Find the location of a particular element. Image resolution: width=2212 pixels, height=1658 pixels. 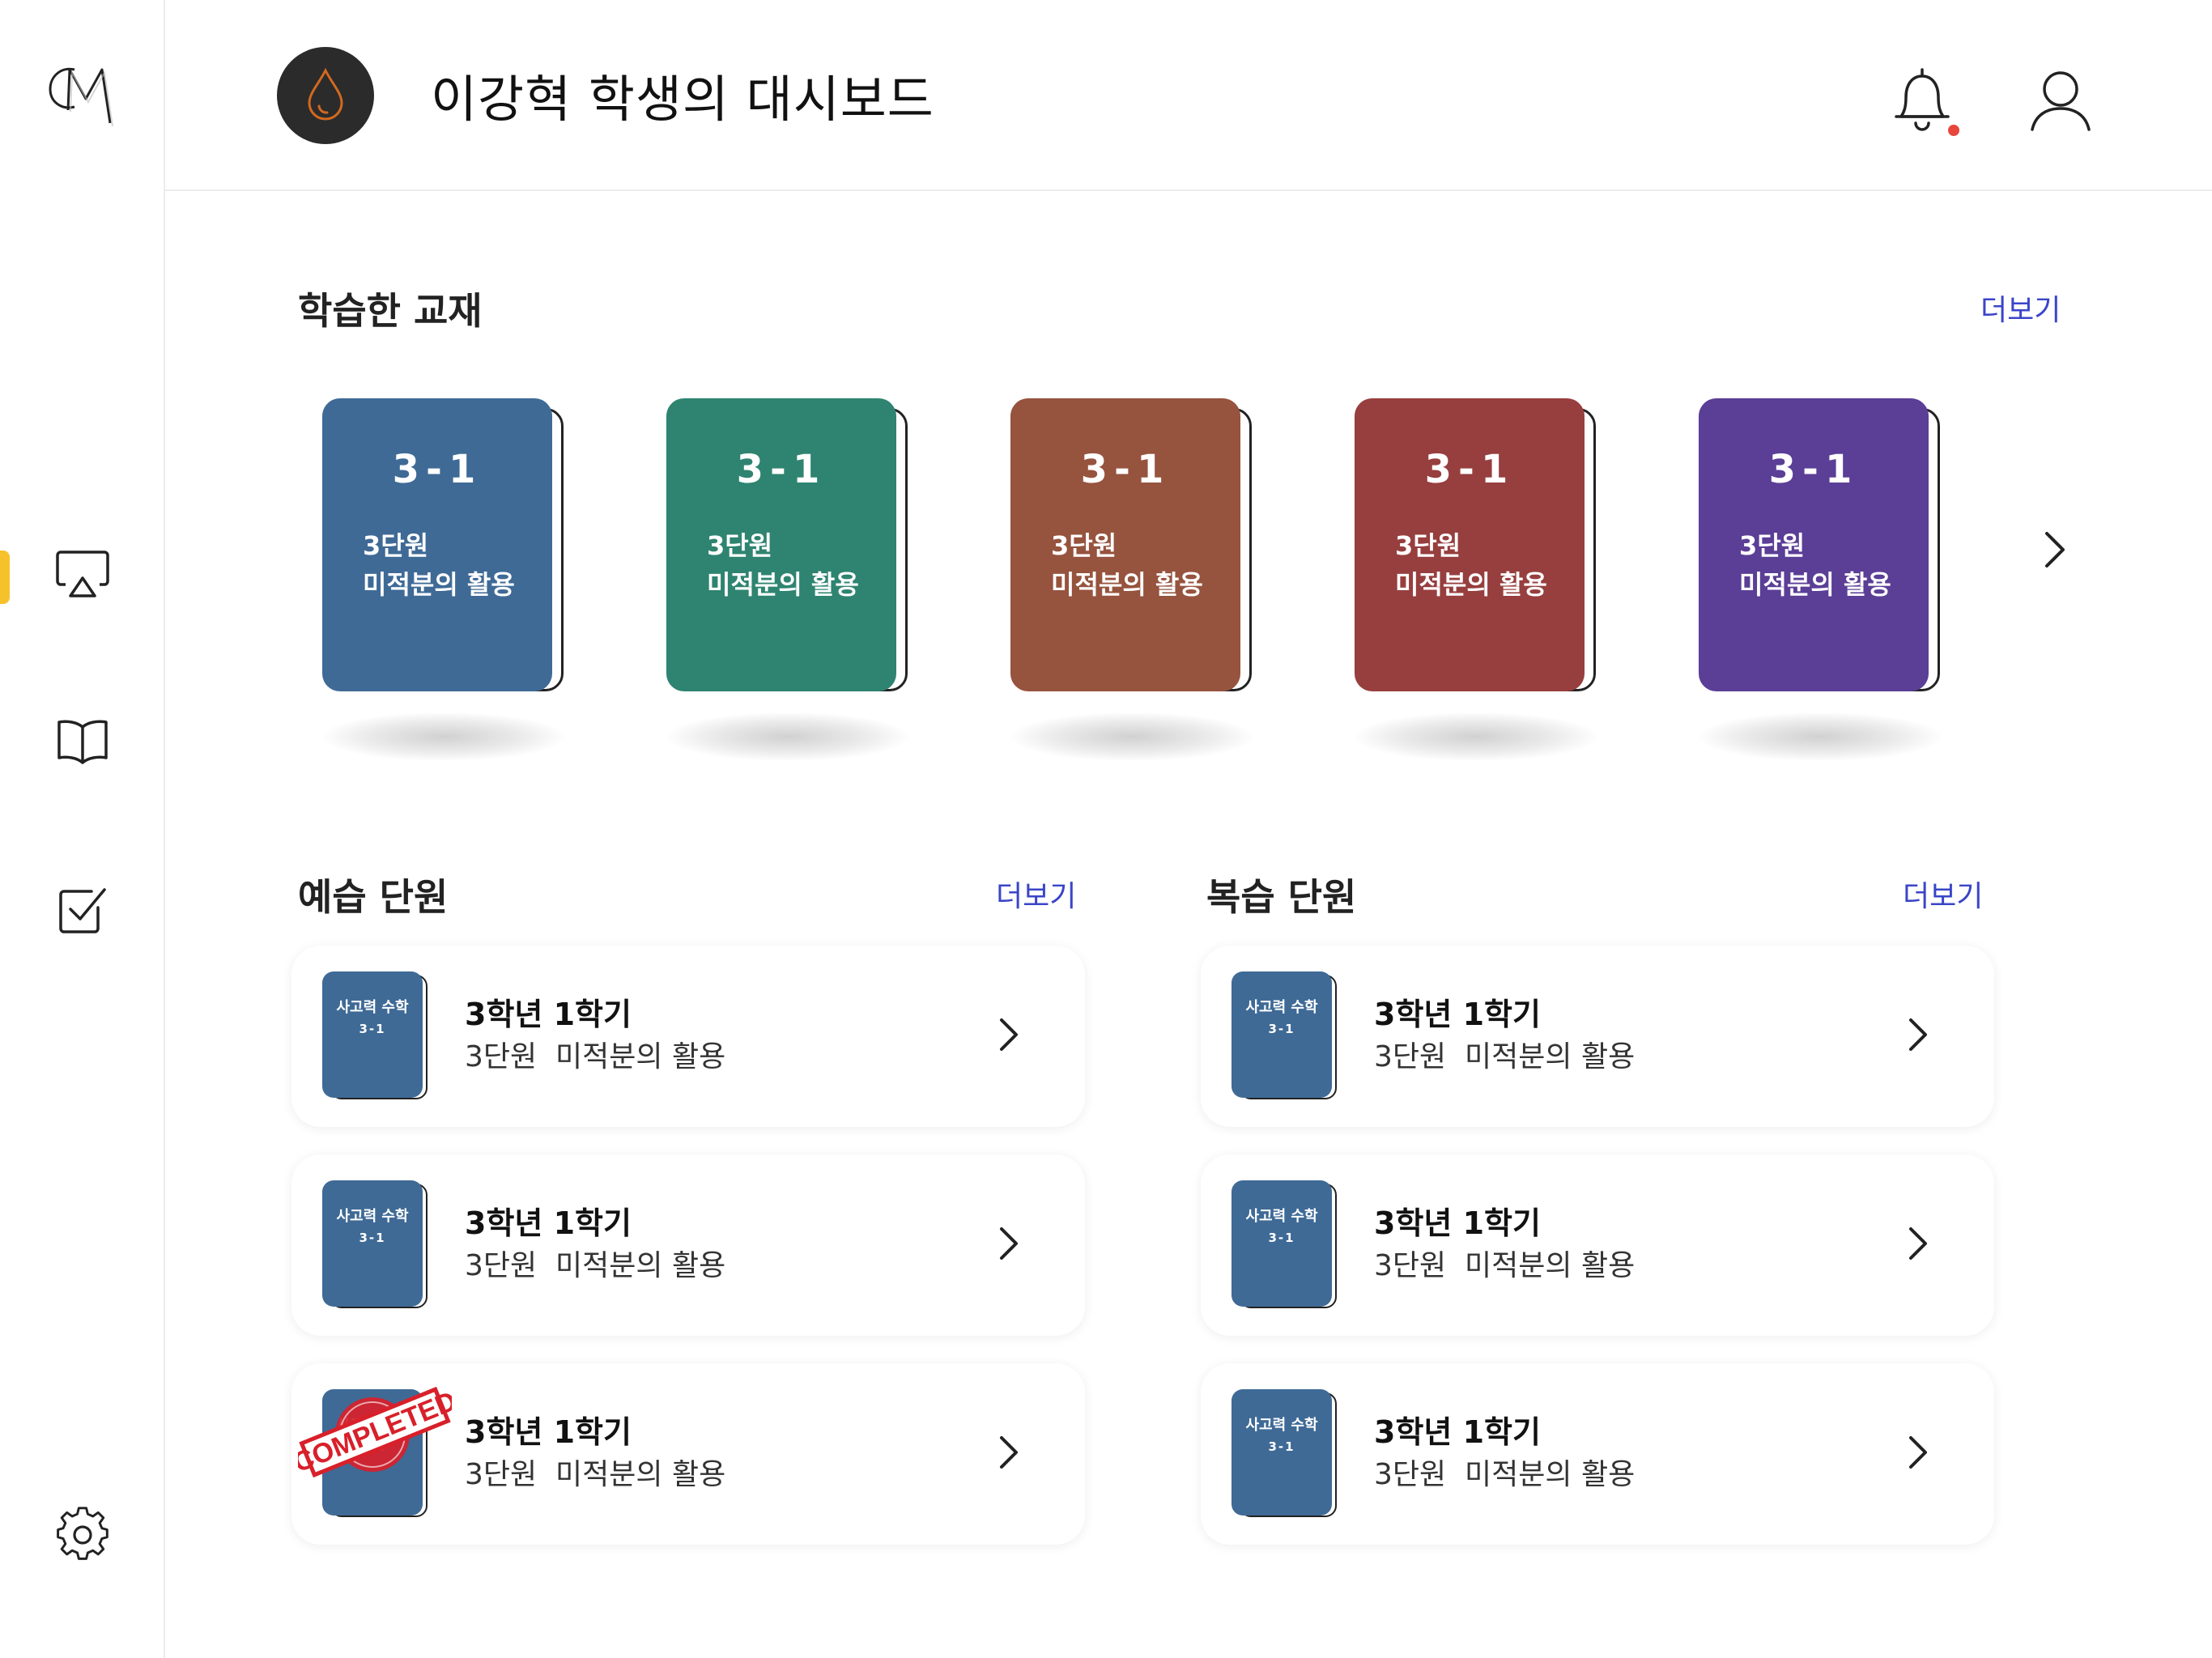

sidebar is located at coordinates (83, 829).